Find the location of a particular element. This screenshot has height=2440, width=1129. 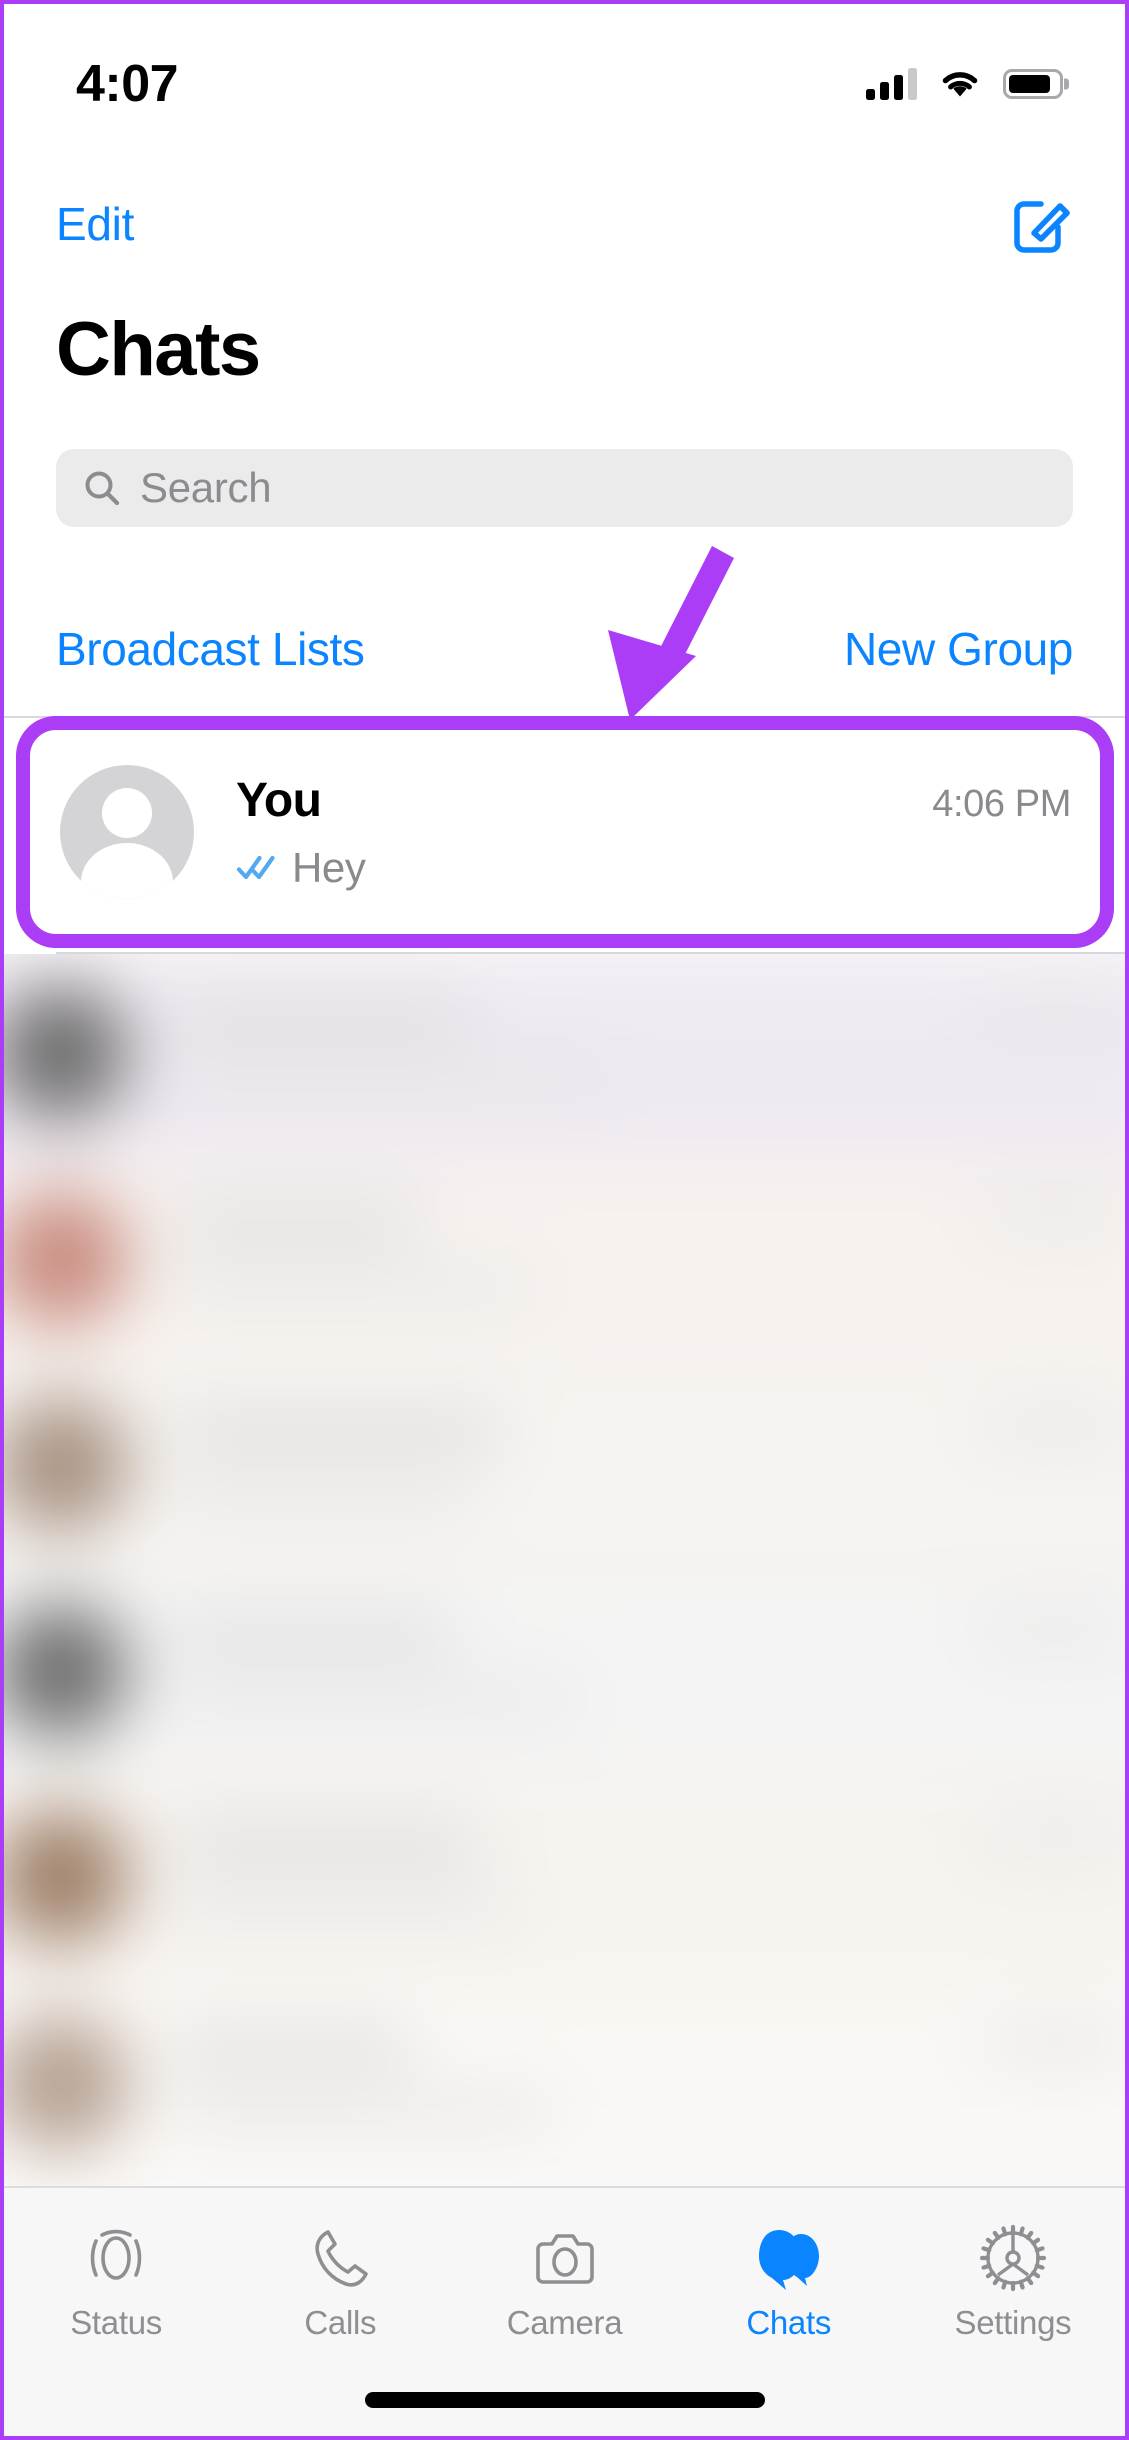

tab-label-chats: Chats is located at coordinates (789, 2322).